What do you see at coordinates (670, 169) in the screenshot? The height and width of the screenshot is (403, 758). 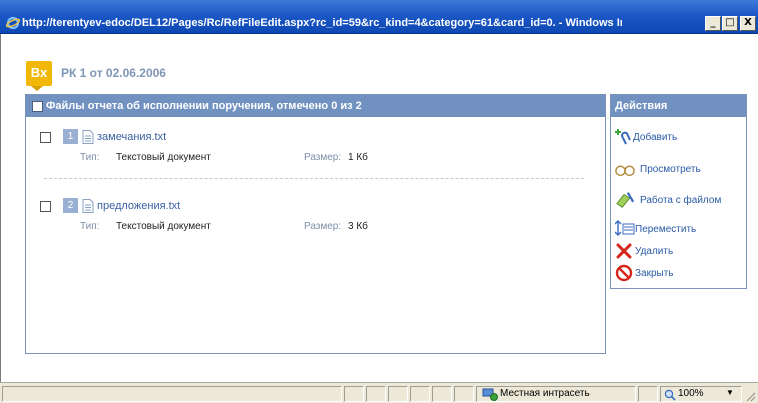 I see `view-action-label: Просмотреть` at bounding box center [670, 169].